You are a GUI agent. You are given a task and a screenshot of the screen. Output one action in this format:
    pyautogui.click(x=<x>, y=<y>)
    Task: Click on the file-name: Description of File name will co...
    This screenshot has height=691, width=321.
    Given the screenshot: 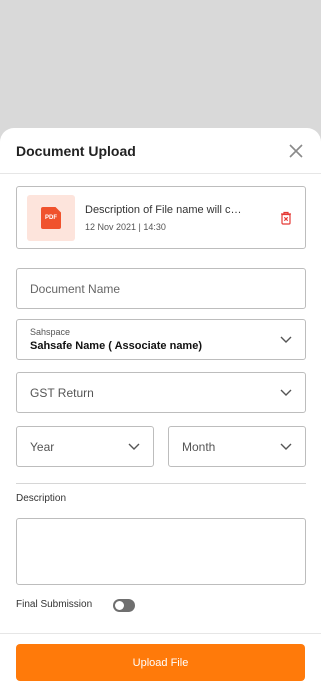 What is the action you would take?
    pyautogui.click(x=165, y=209)
    